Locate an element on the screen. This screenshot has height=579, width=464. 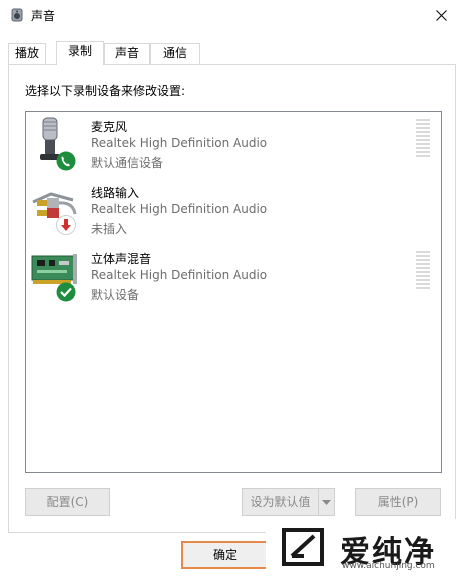
title-bar: 声音 is located at coordinates (232, 15).